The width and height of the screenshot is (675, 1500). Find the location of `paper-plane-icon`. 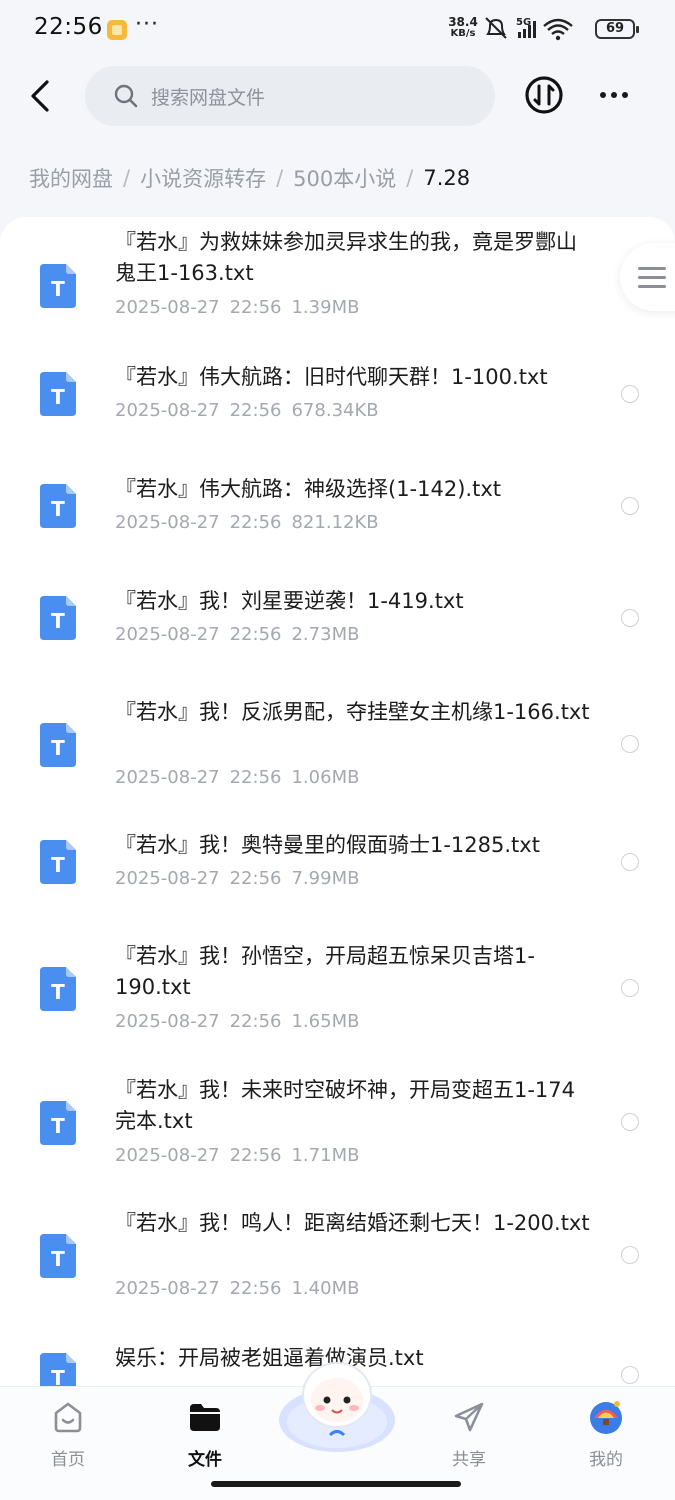

paper-plane-icon is located at coordinates (469, 1417).